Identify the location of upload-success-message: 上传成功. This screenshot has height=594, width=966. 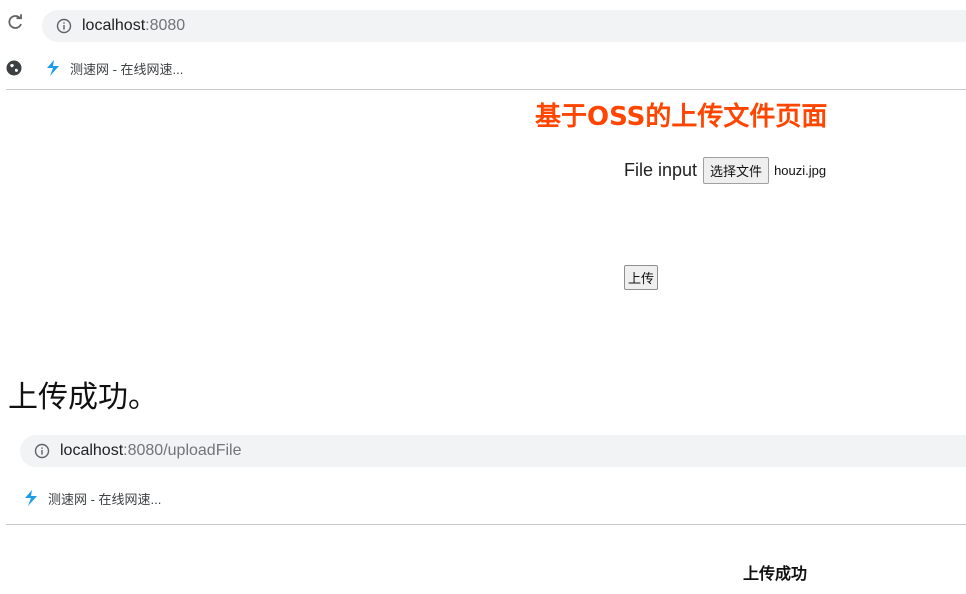
(775, 573).